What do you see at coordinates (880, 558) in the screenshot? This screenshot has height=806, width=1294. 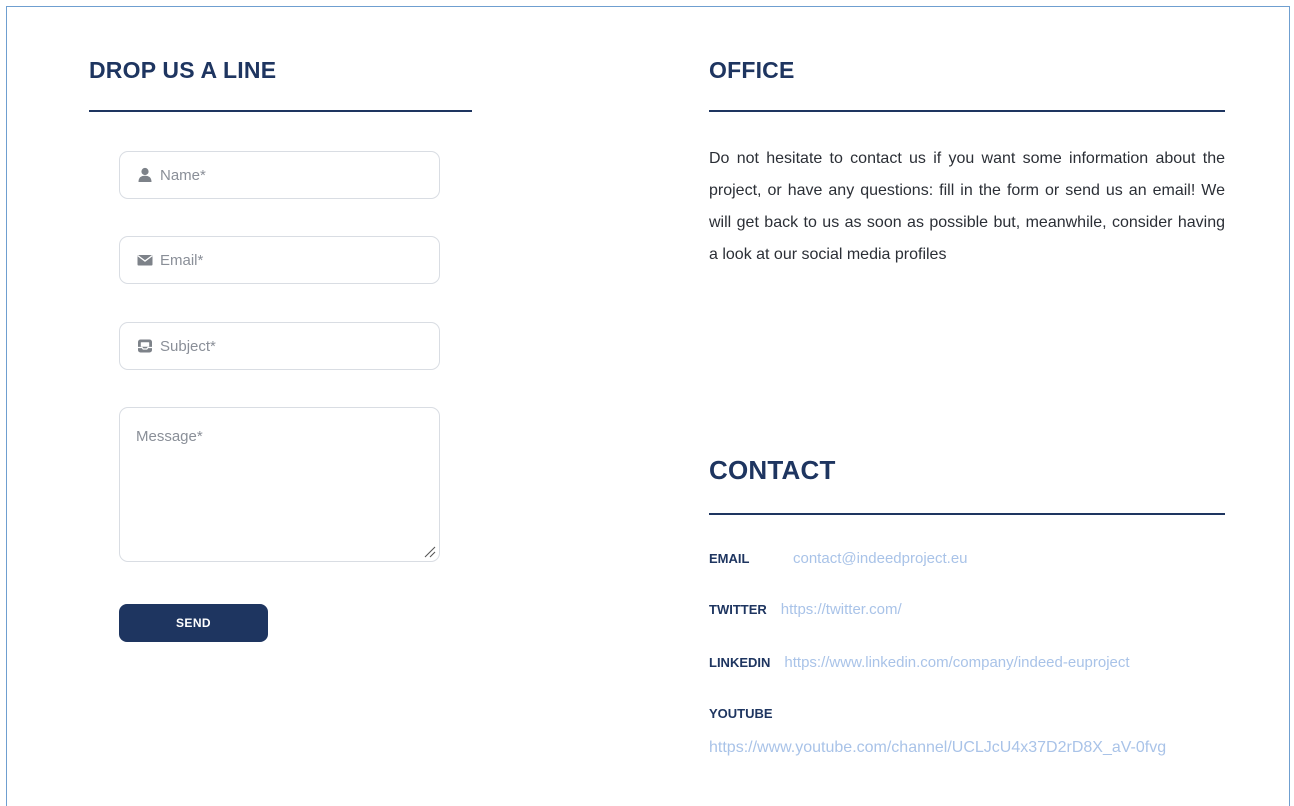 I see `email-link: contact@indeedproject.eu` at bounding box center [880, 558].